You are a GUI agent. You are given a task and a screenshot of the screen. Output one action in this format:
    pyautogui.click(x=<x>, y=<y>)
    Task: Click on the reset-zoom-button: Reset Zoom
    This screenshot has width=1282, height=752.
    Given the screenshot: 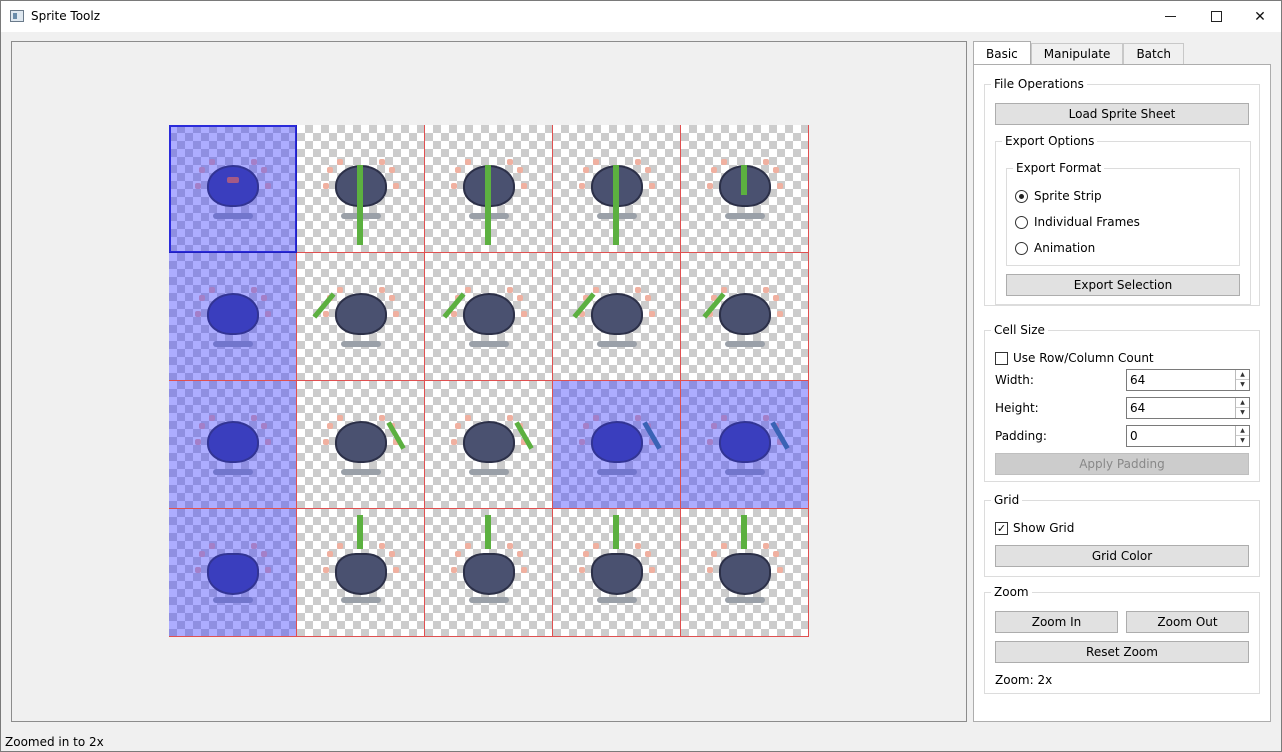 What is the action you would take?
    pyautogui.click(x=1122, y=652)
    